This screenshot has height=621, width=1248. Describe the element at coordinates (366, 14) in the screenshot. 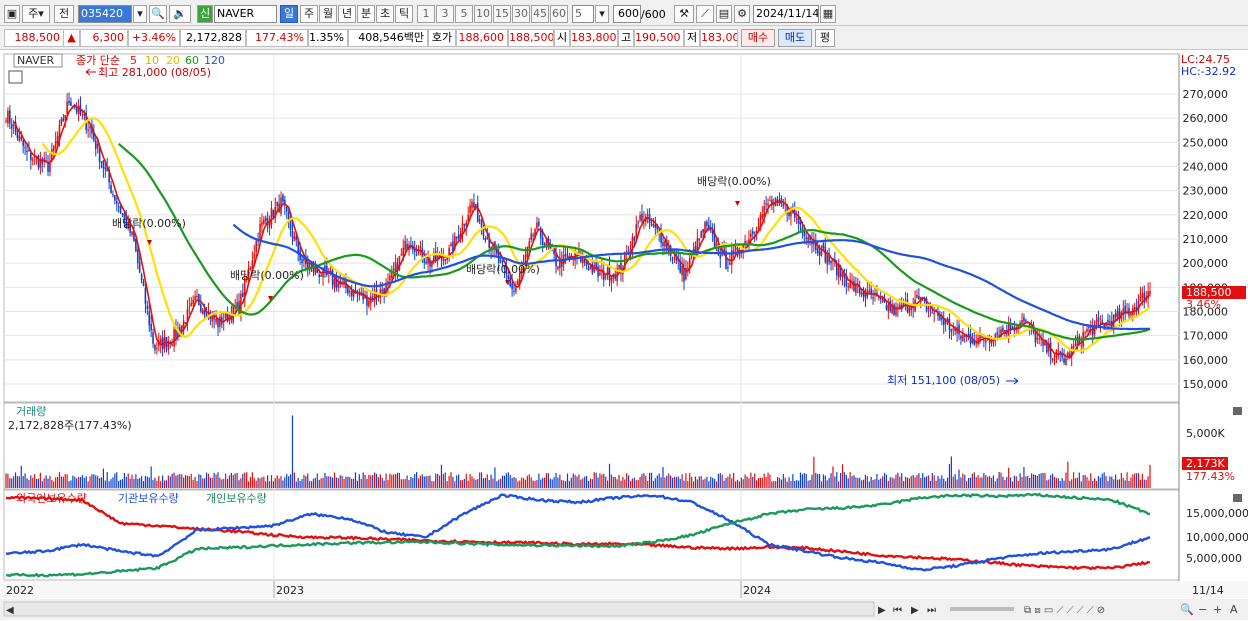

I see `tab-minute: 분` at that location.